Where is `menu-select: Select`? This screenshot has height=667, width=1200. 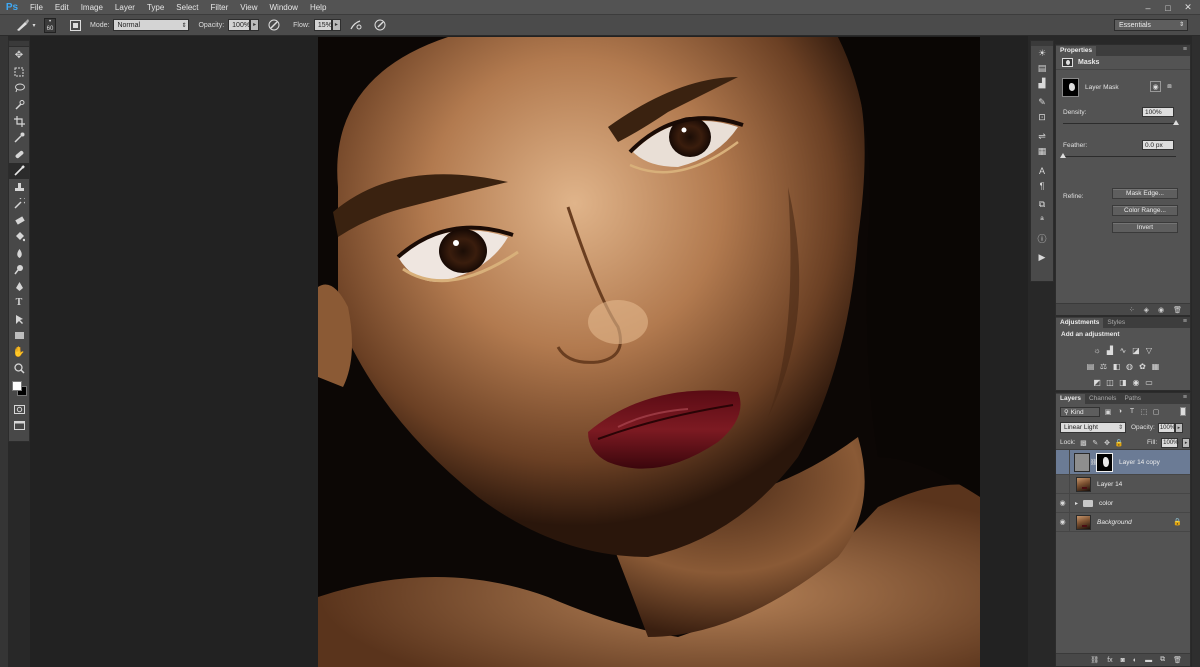 menu-select: Select is located at coordinates (187, 7).